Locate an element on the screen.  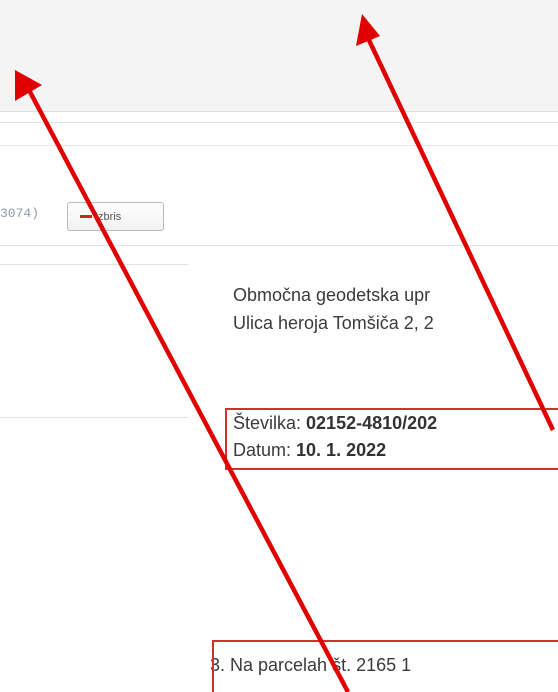
arrow-head is located at coordinates (28, 85).